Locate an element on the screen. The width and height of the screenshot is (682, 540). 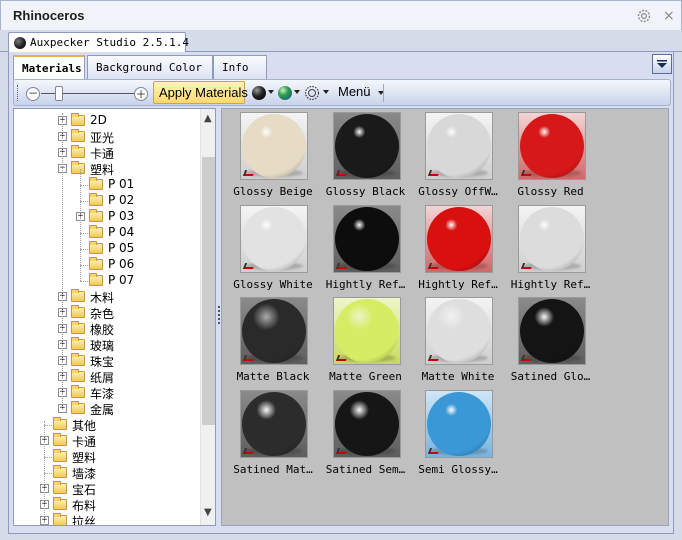
zoom-in-button: + is located at coordinates (141, 94).